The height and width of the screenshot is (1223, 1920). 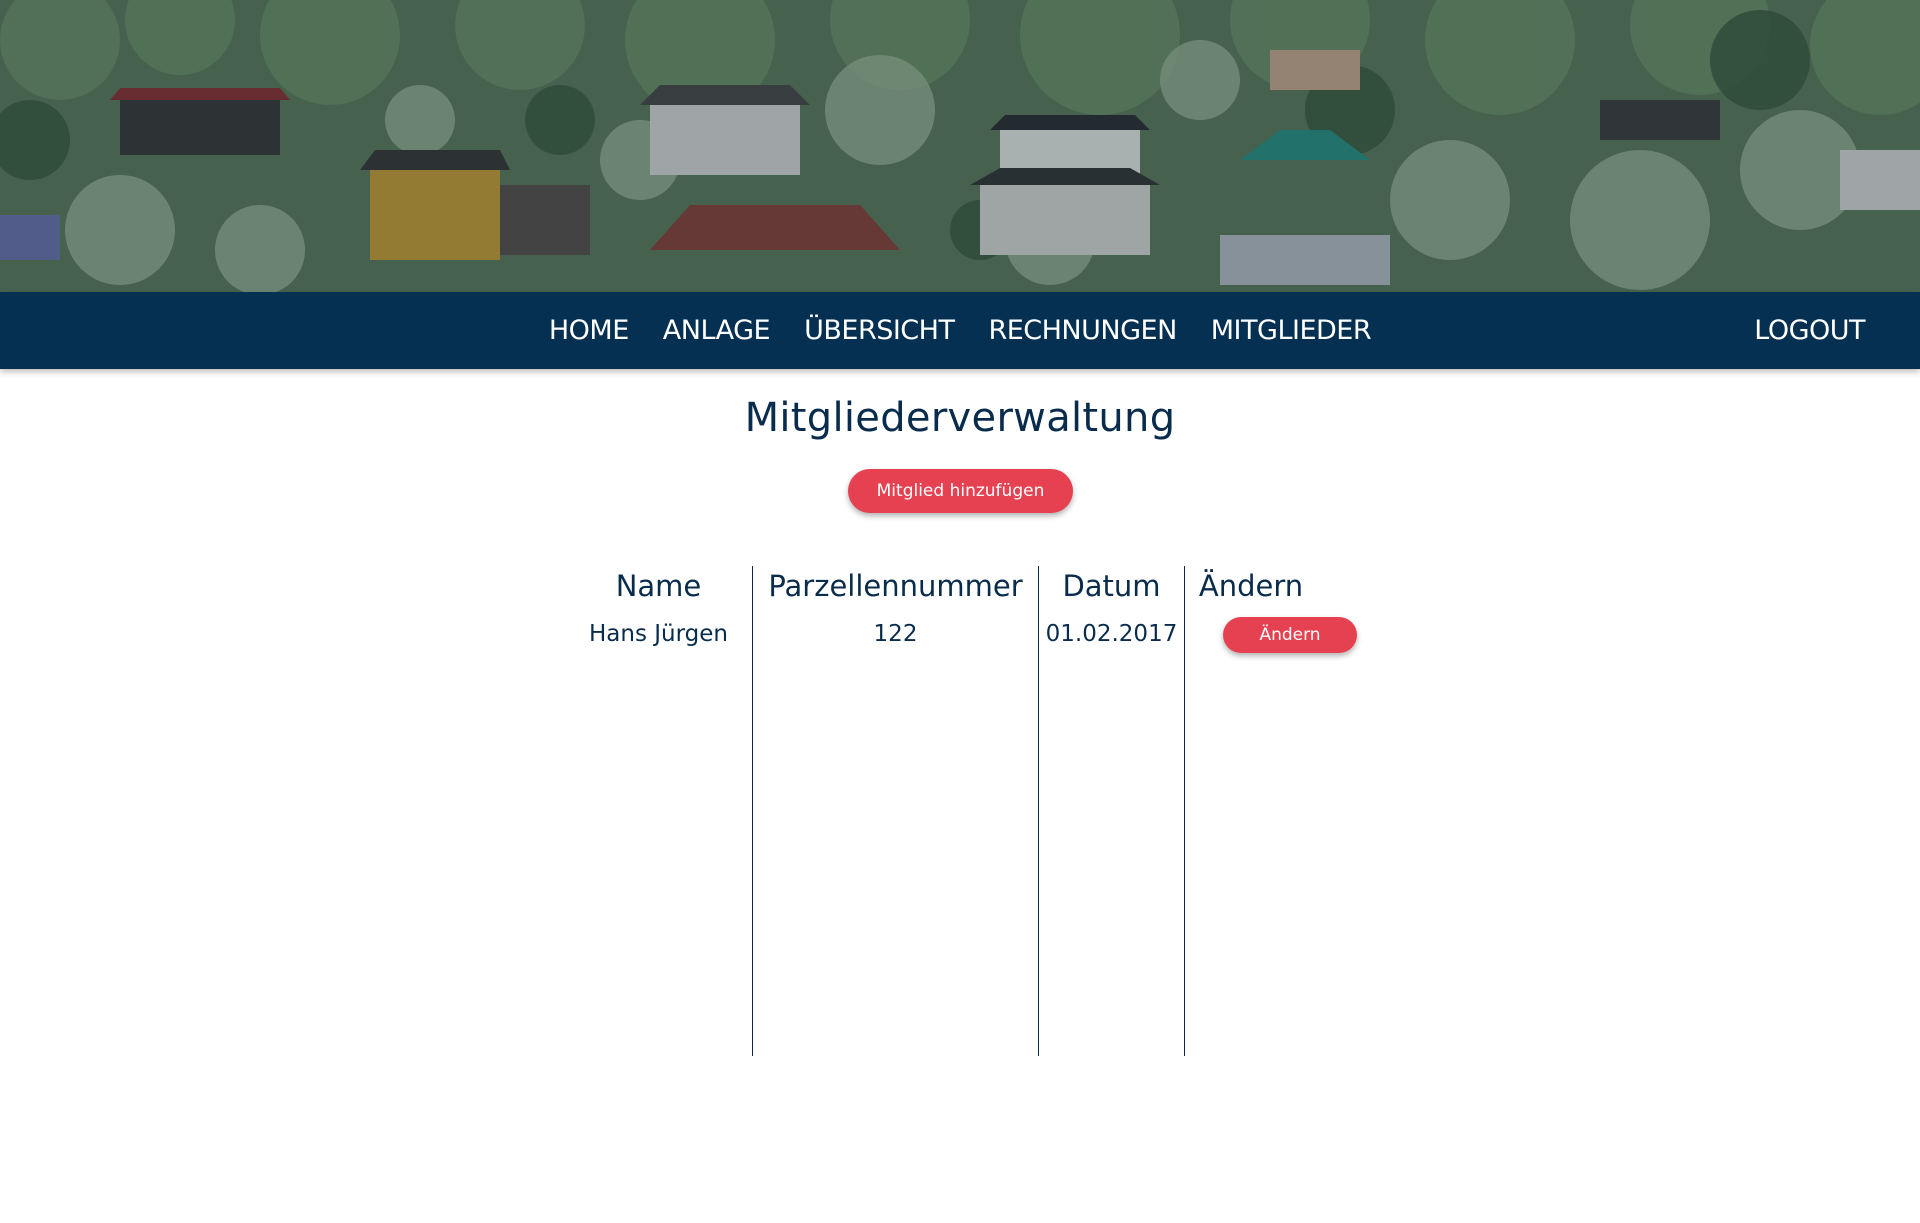 What do you see at coordinates (717, 330) in the screenshot?
I see `nav-anlage-link: ANLAGE` at bounding box center [717, 330].